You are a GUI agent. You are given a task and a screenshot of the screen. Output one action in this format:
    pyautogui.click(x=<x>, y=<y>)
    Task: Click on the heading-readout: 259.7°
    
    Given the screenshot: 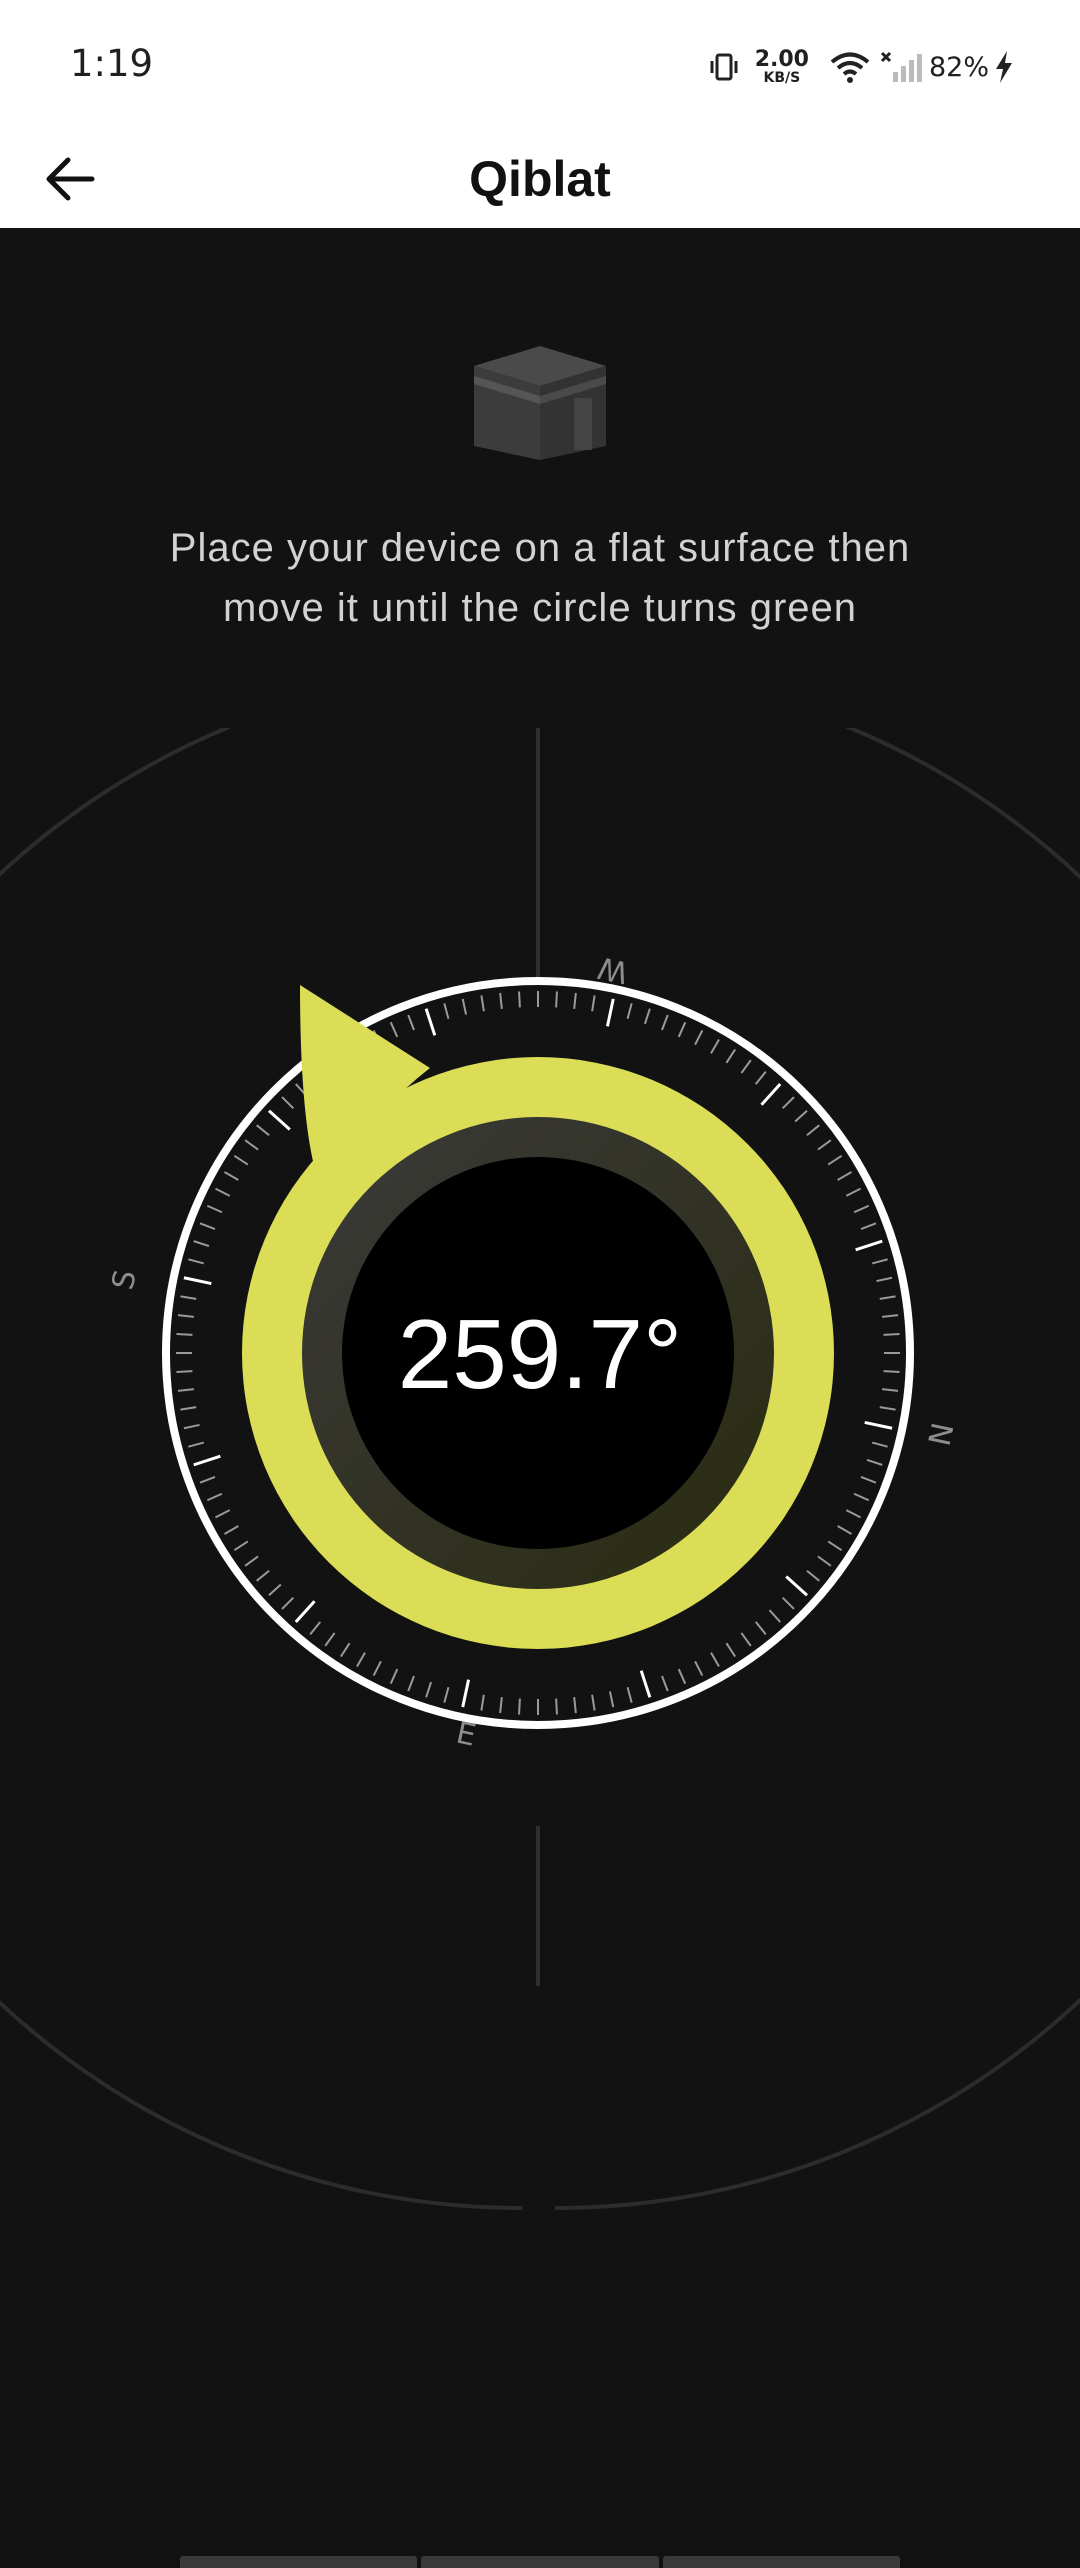 What is the action you would take?
    pyautogui.click(x=540, y=1354)
    